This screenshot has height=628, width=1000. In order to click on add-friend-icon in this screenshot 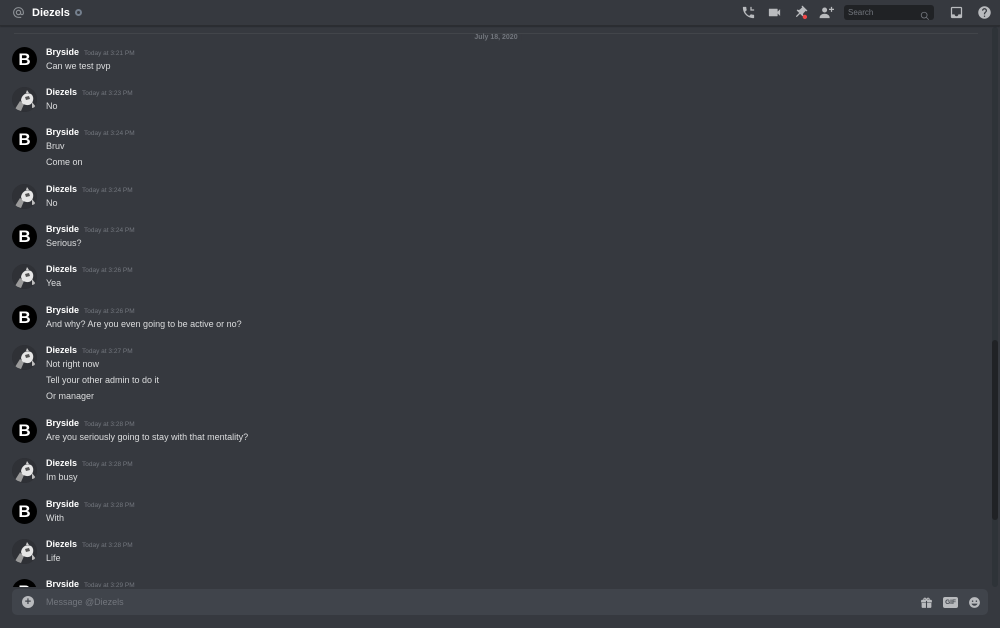, I will do `click(826, 13)`.